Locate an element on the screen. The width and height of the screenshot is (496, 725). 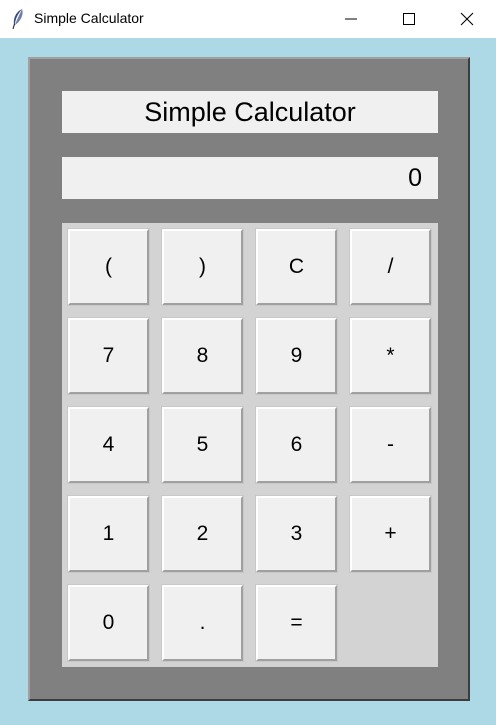
maximize-button is located at coordinates (409, 19).